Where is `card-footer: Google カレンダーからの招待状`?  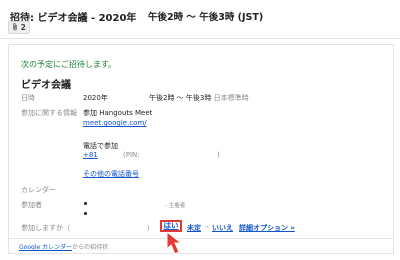 card-footer: Google カレンダーからの招待状 is located at coordinates (63, 246).